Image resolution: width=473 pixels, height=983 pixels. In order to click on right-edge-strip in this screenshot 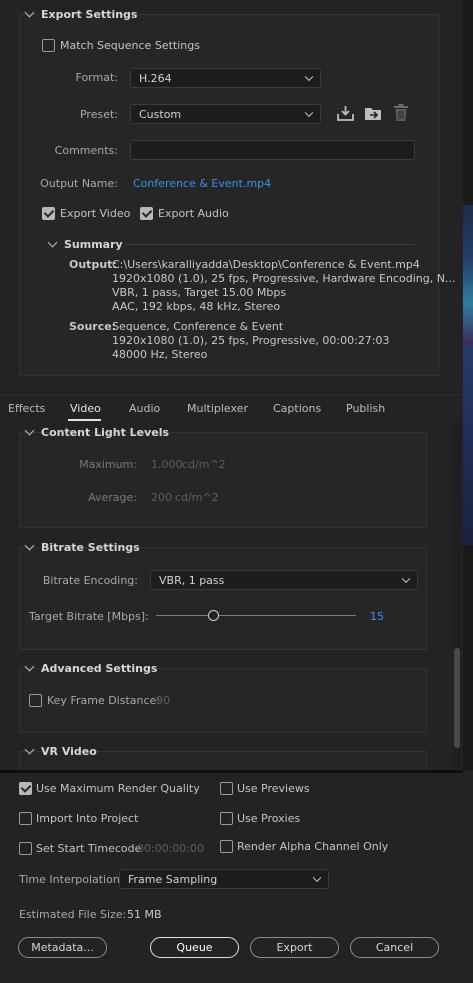, I will do `click(468, 385)`.